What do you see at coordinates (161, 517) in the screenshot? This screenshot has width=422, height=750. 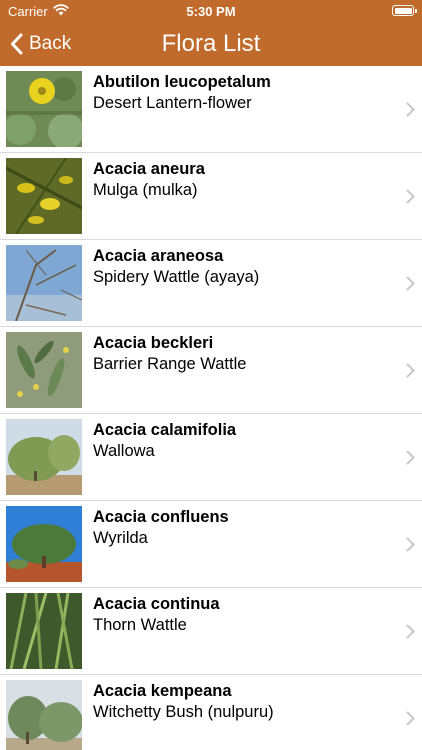 I see `scientific-name: Acacia confluens` at bounding box center [161, 517].